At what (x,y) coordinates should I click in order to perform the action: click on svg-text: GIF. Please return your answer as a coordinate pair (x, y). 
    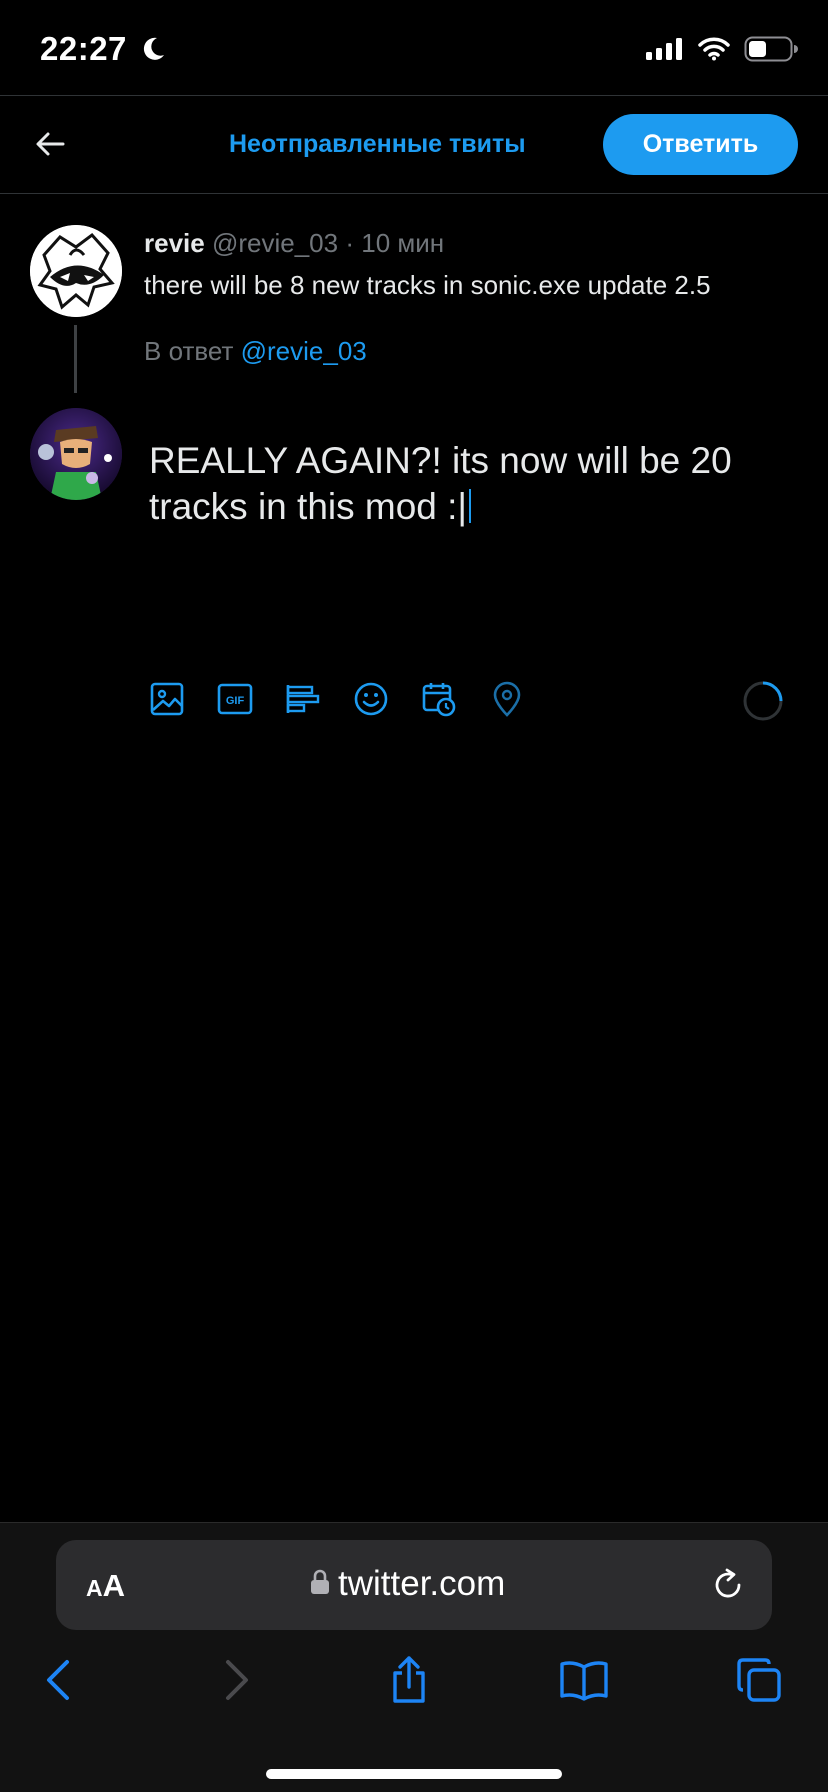
    Looking at the image, I should click on (235, 701).